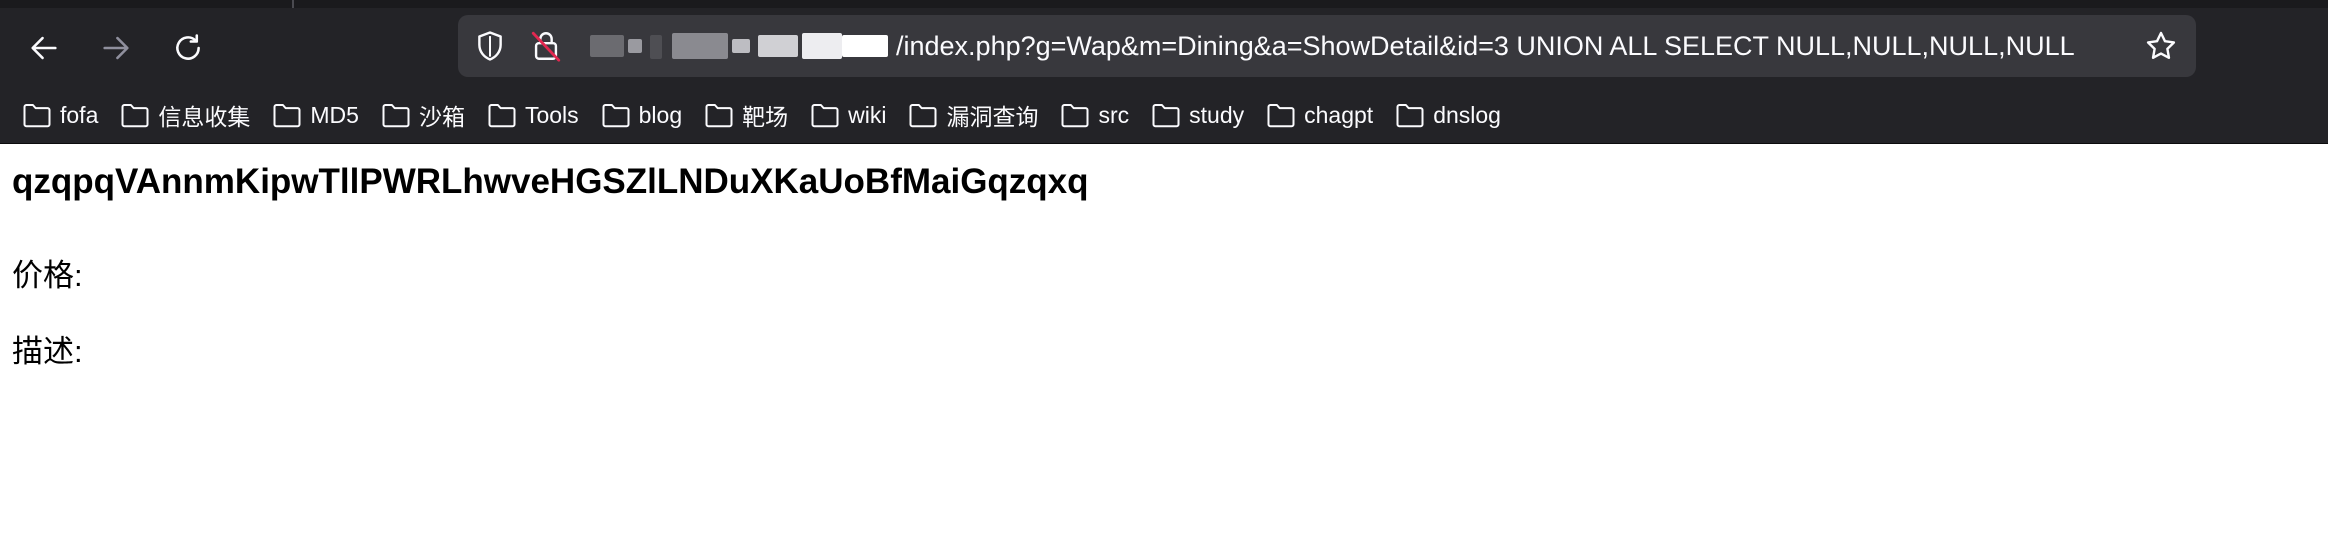 The width and height of the screenshot is (2328, 542). Describe the element at coordinates (765, 117) in the screenshot. I see `bookmark-label: 靶场` at that location.